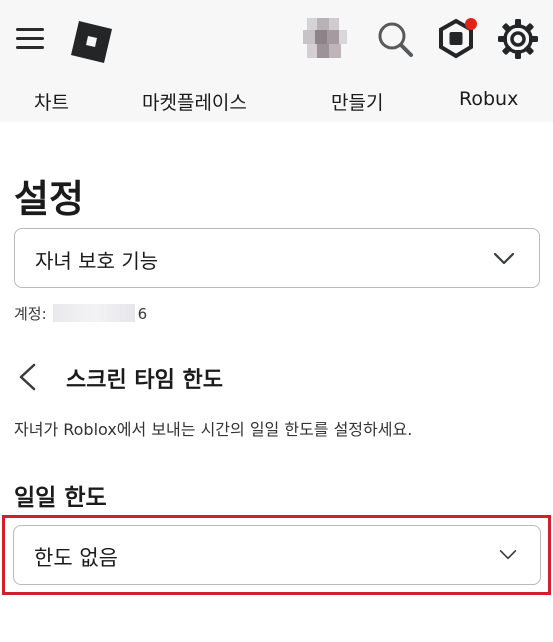  Describe the element at coordinates (91, 42) in the screenshot. I see `roblox-logo` at that location.